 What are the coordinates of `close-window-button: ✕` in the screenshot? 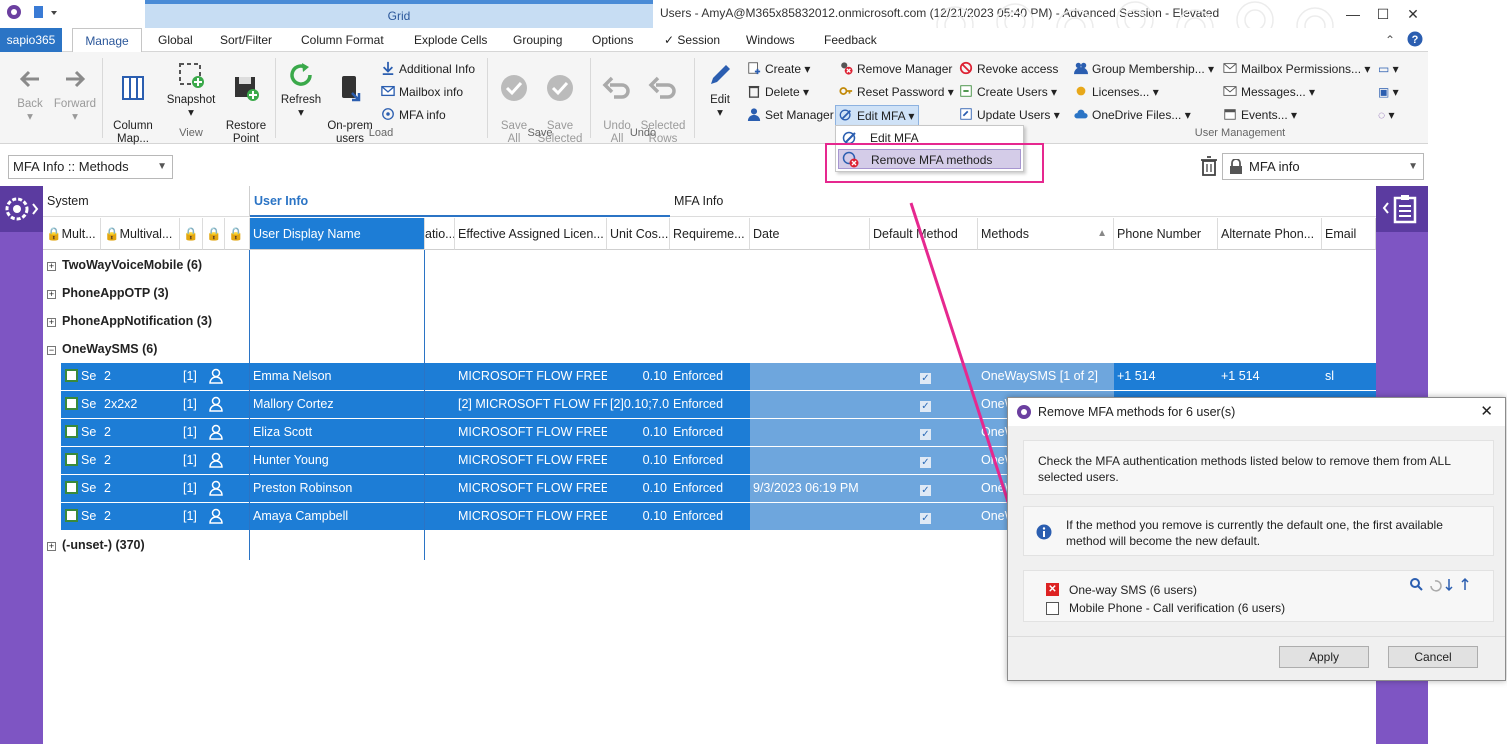 It's located at (1413, 14).